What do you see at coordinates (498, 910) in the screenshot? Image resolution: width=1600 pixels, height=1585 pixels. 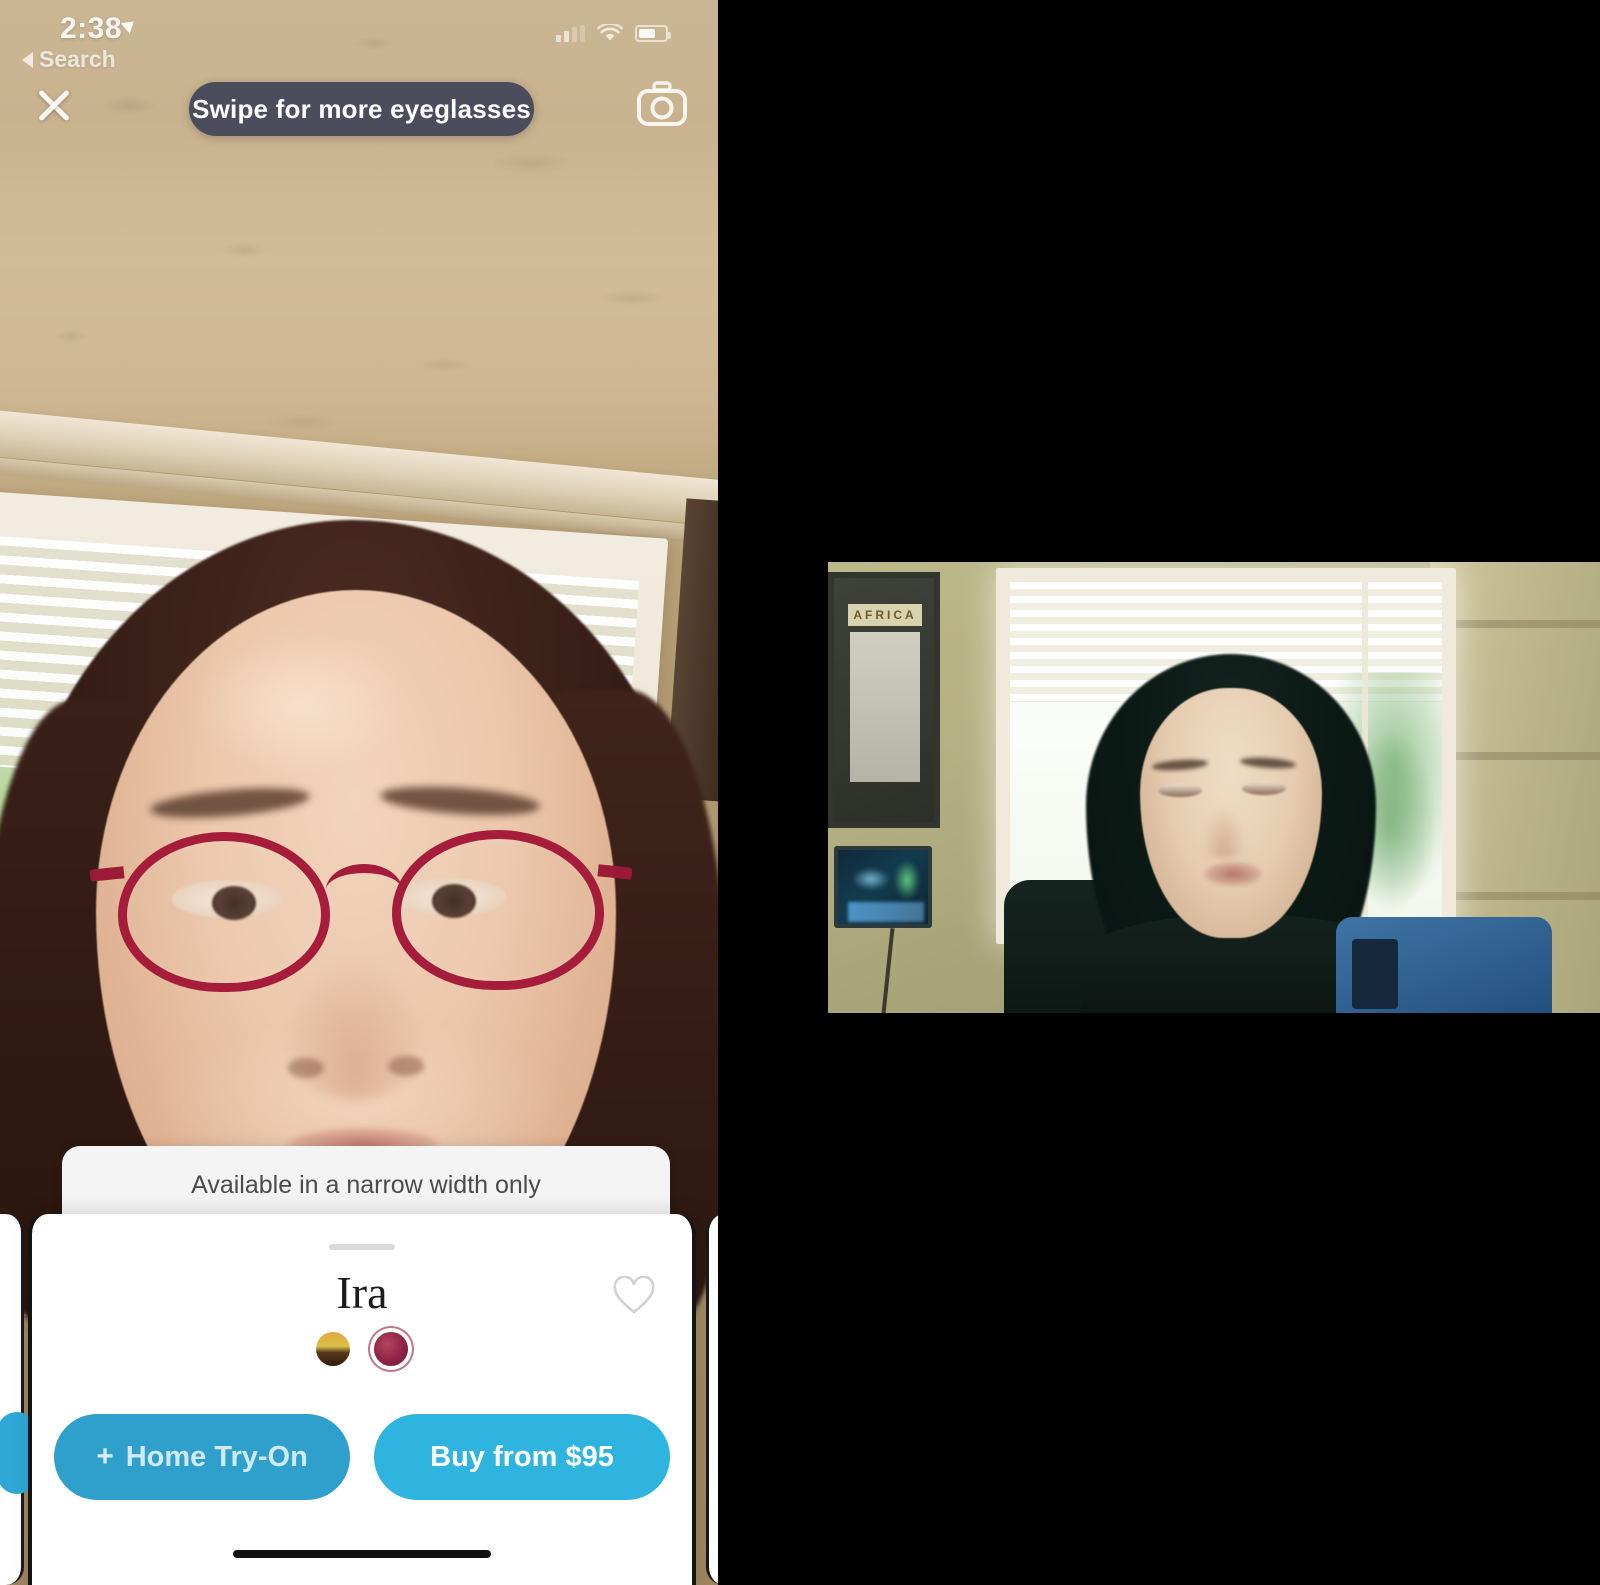 I see `glasses-lens-right` at bounding box center [498, 910].